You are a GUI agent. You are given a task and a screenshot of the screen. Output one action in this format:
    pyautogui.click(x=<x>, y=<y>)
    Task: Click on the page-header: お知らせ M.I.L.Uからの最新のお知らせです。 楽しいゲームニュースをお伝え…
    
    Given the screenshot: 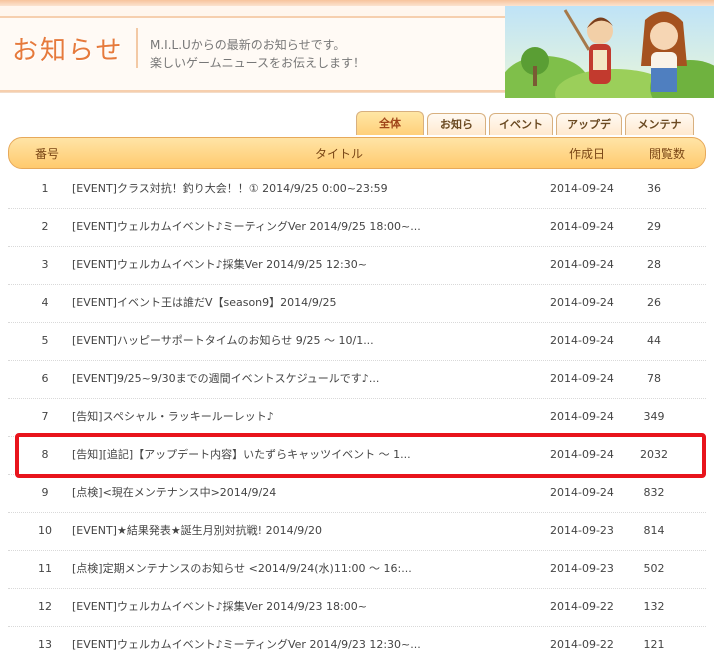 What is the action you would take?
    pyautogui.click(x=357, y=52)
    